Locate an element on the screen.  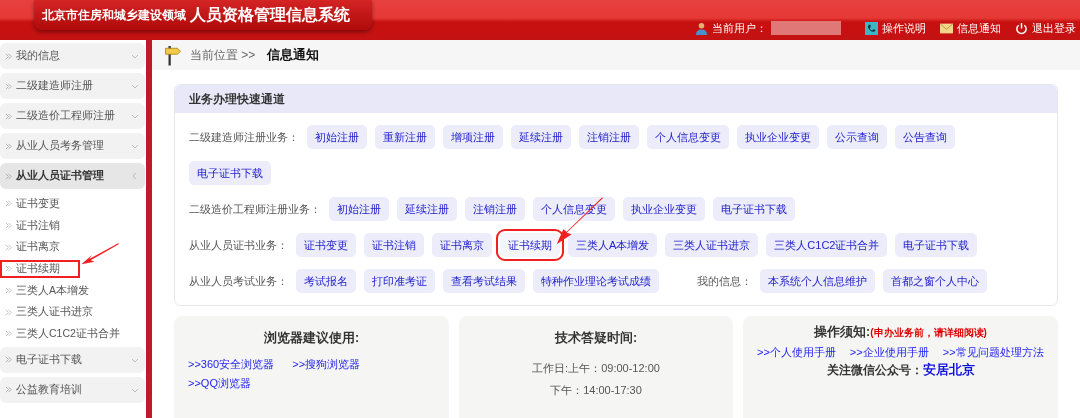
splitter-bar is located at coordinates (149, 229).